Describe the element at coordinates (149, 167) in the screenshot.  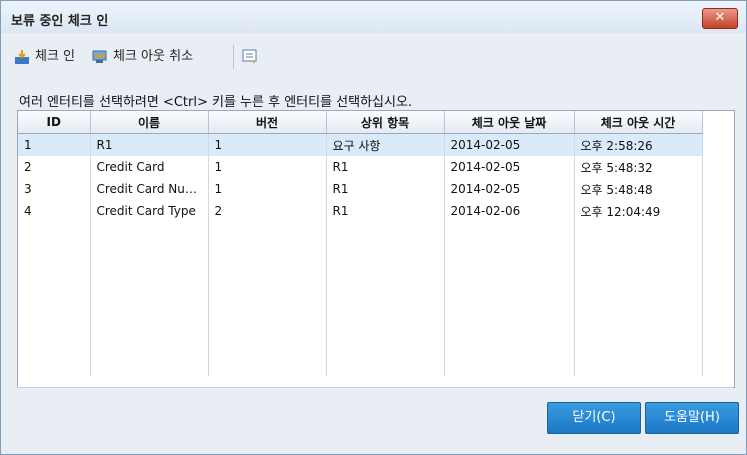
I see `cell-name: Credit Card` at that location.